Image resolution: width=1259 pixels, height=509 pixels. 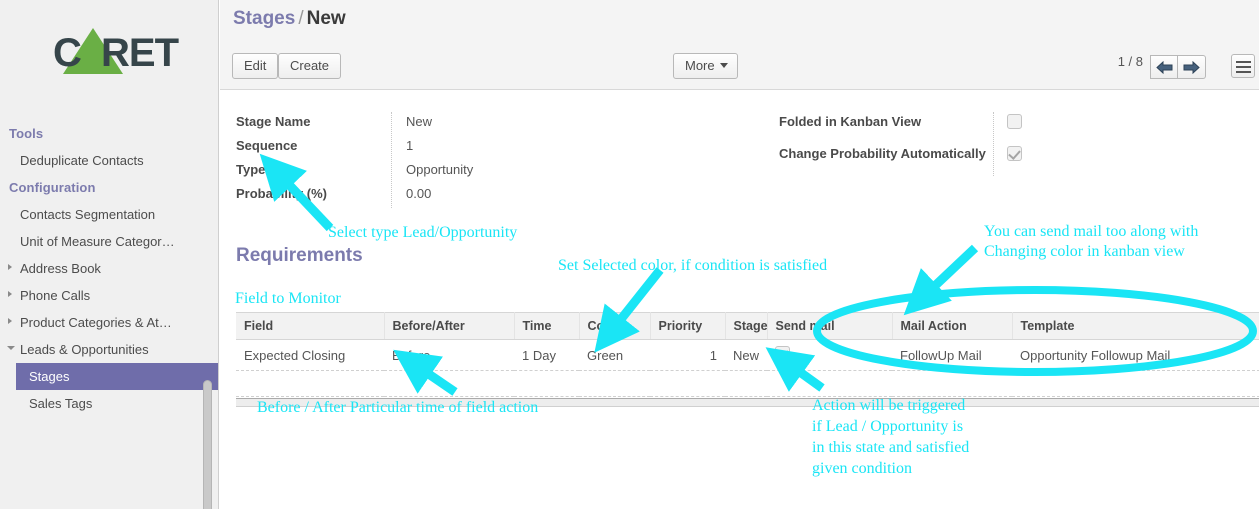 What do you see at coordinates (109, 295) in the screenshot?
I see `sidebar-item-phone-calls: Phone Calls` at bounding box center [109, 295].